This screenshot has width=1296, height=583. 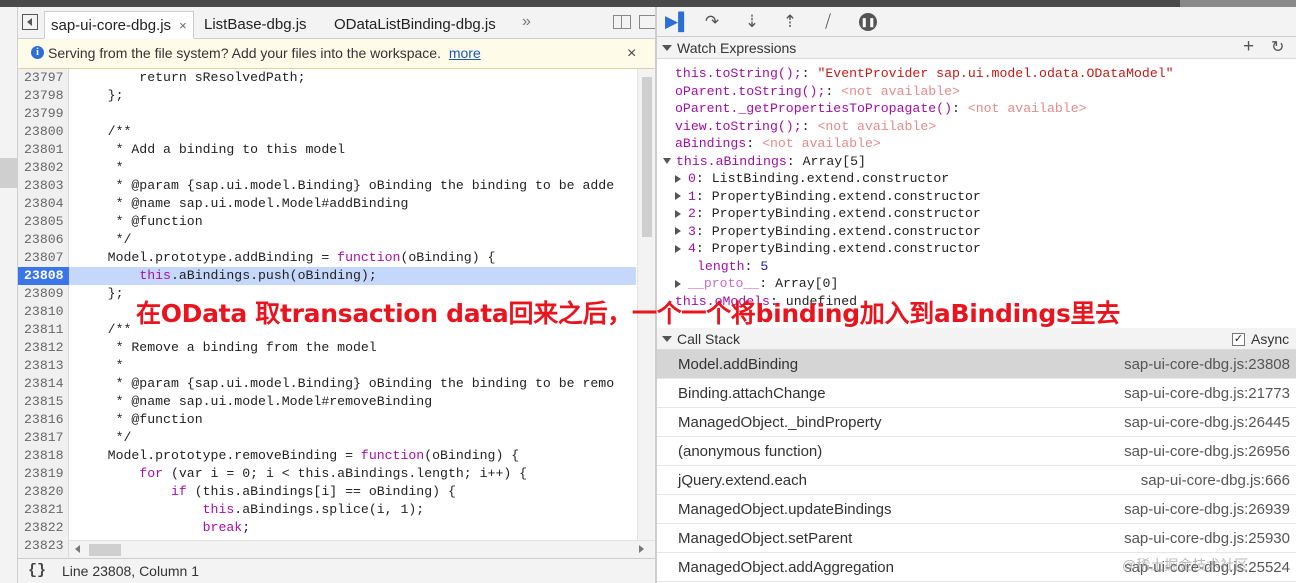 I want to click on step-over-icon: ↷, so click(x=712, y=22).